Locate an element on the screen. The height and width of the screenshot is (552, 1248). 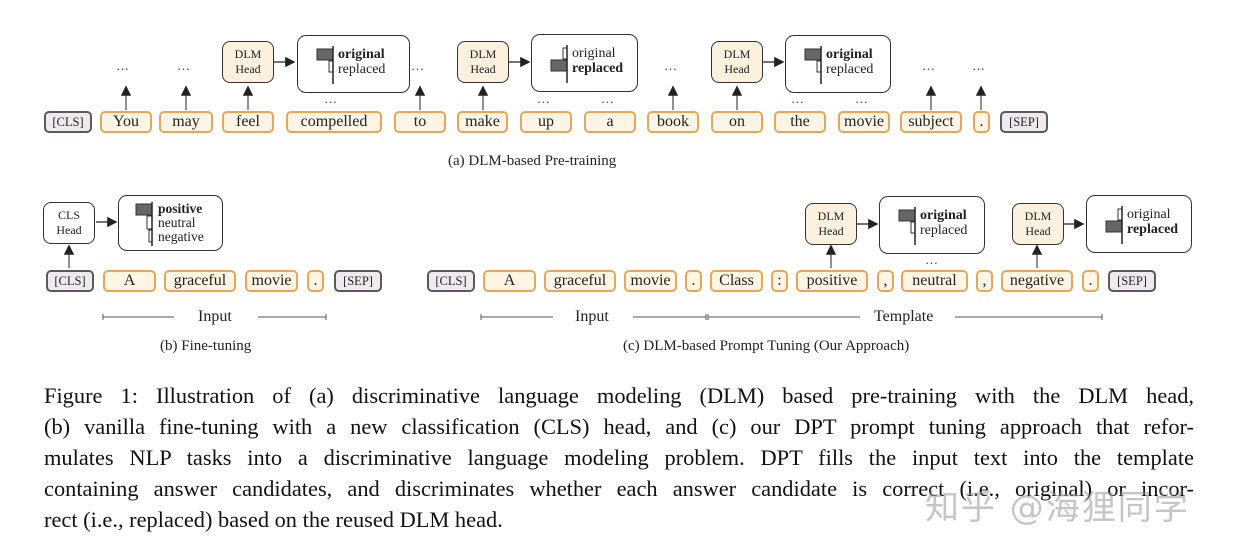
token: feel is located at coordinates (248, 122).